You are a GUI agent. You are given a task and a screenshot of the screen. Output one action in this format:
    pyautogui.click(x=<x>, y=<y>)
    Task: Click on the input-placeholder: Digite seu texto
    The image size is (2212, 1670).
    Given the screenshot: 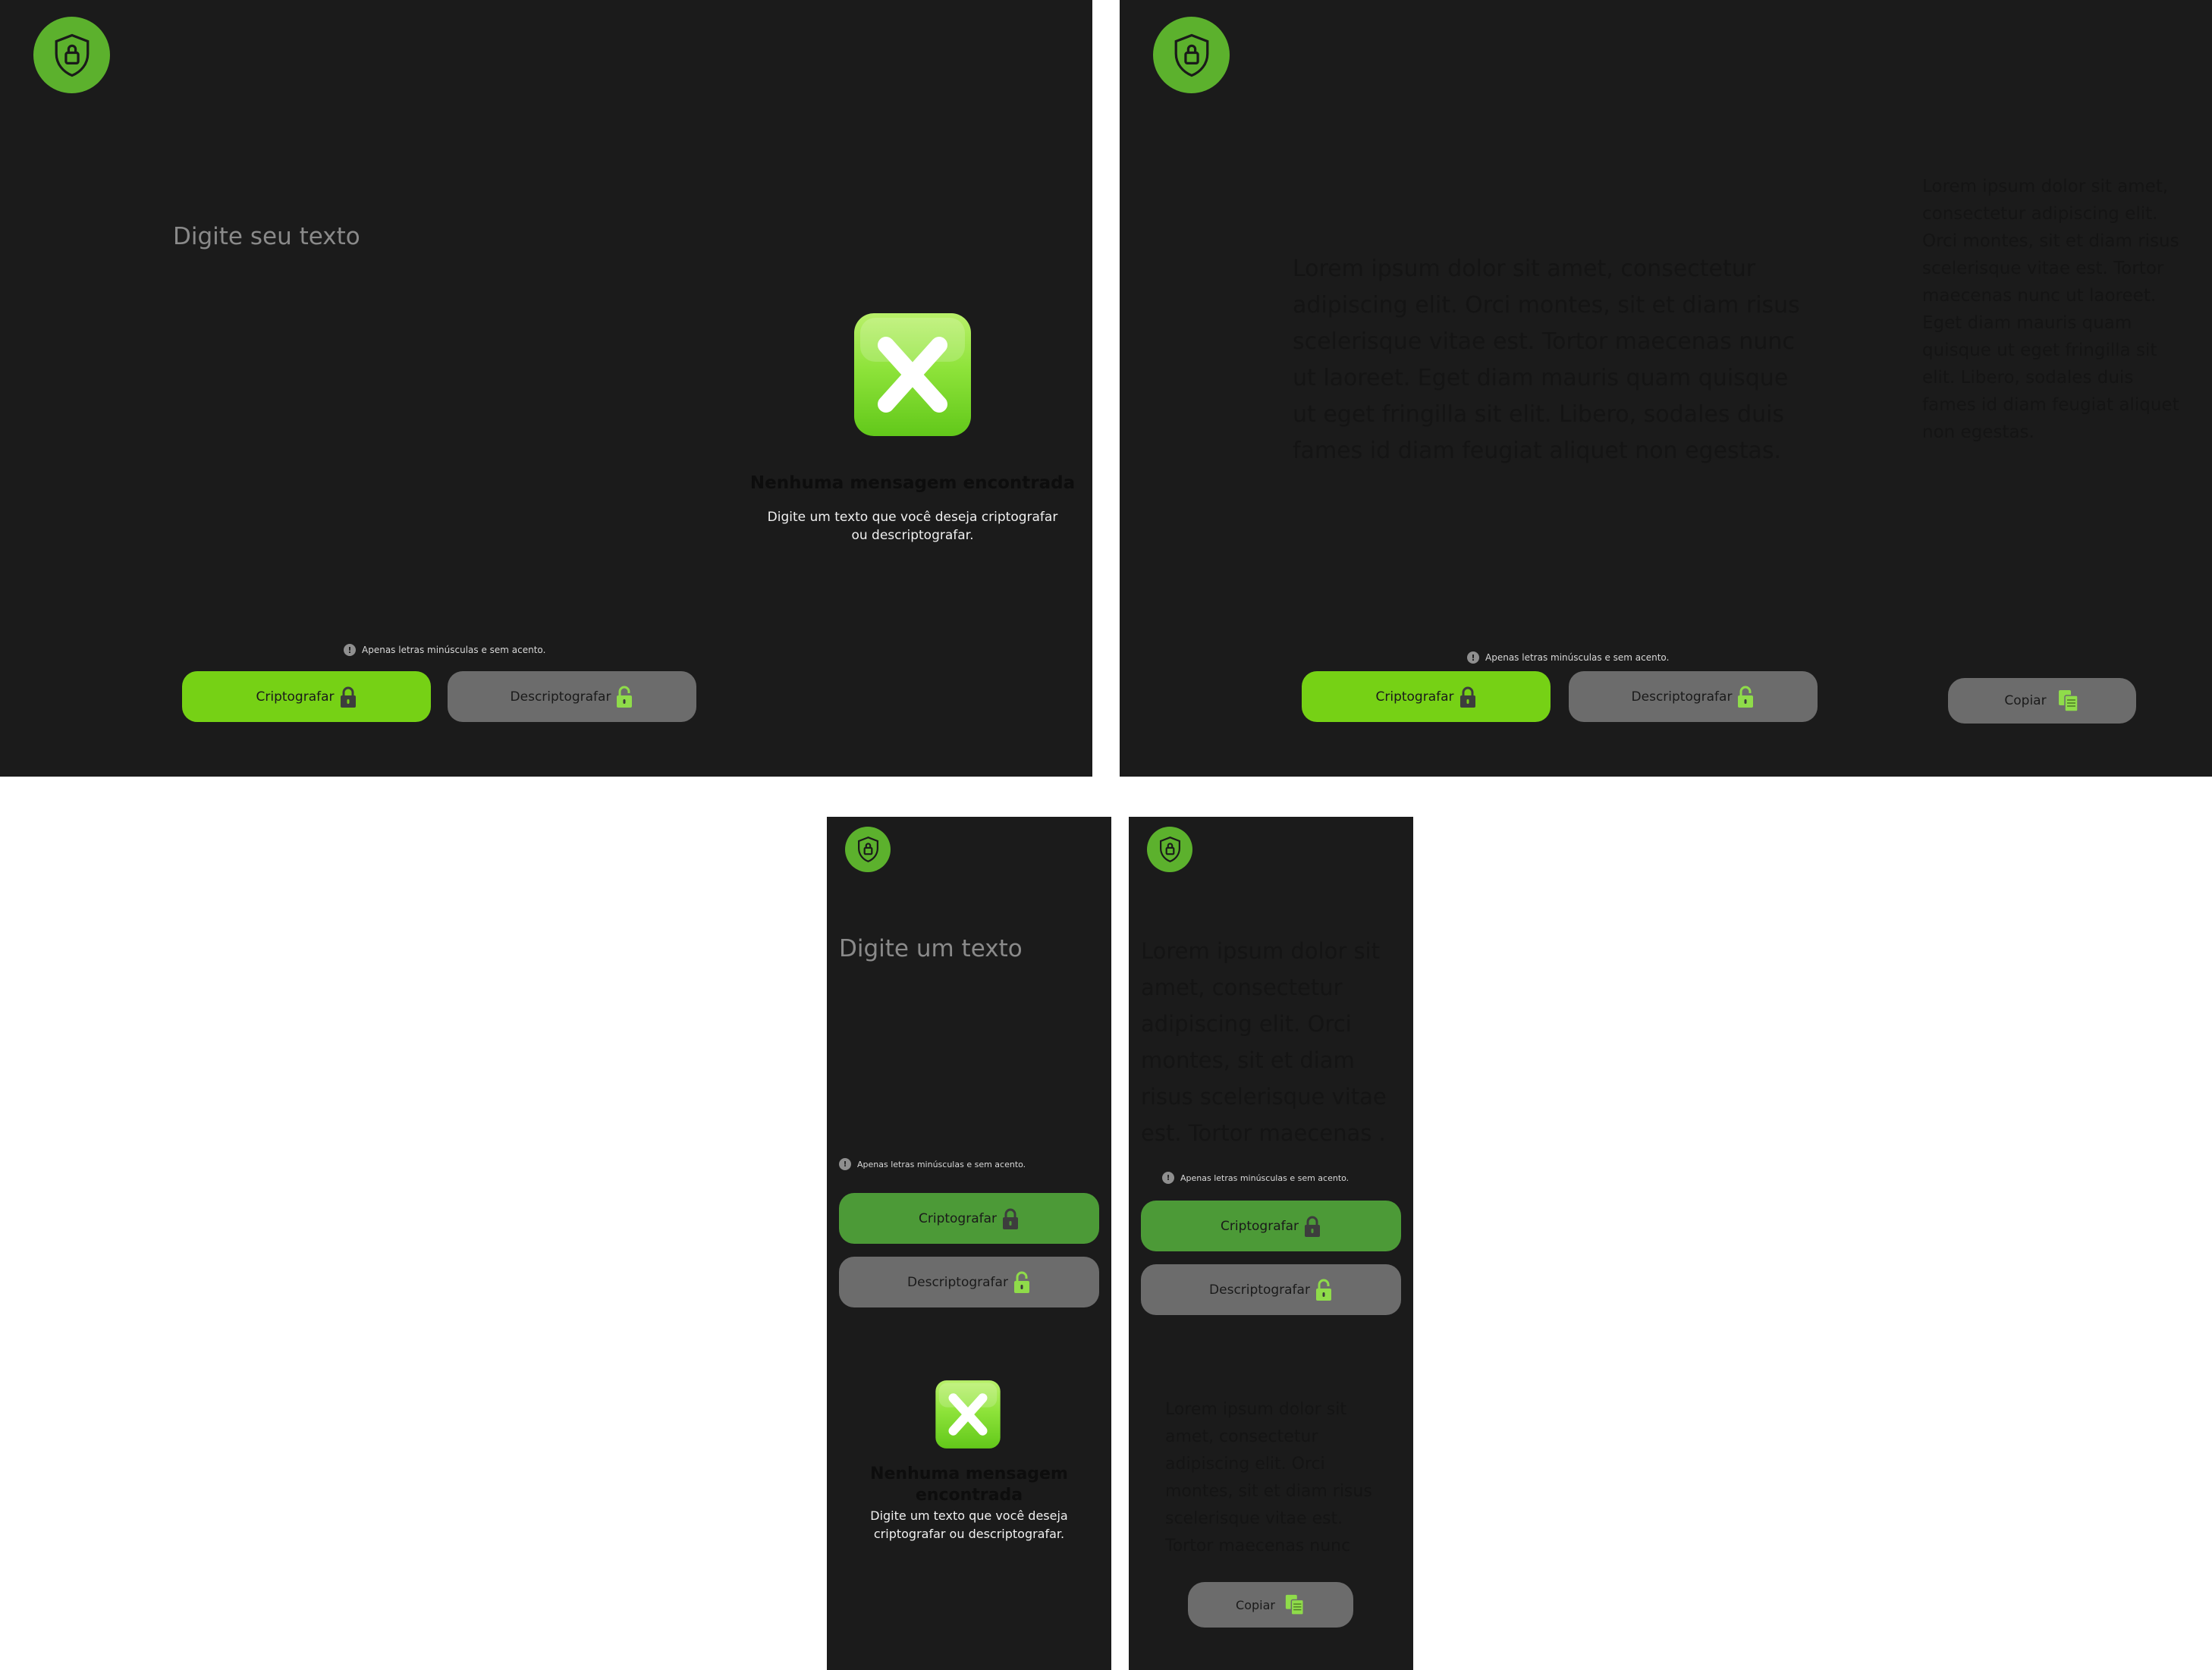 What is the action you would take?
    pyautogui.click(x=266, y=236)
    